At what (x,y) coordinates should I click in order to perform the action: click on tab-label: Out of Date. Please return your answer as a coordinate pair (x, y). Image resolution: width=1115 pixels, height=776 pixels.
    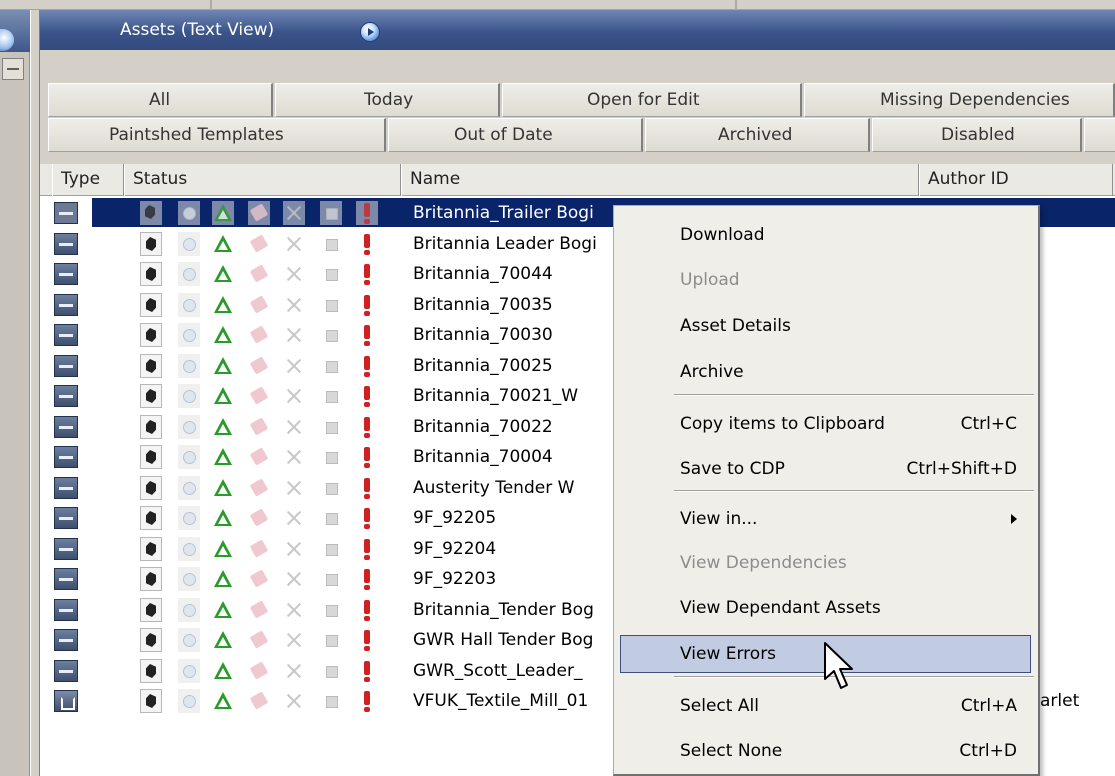
    Looking at the image, I should click on (503, 135).